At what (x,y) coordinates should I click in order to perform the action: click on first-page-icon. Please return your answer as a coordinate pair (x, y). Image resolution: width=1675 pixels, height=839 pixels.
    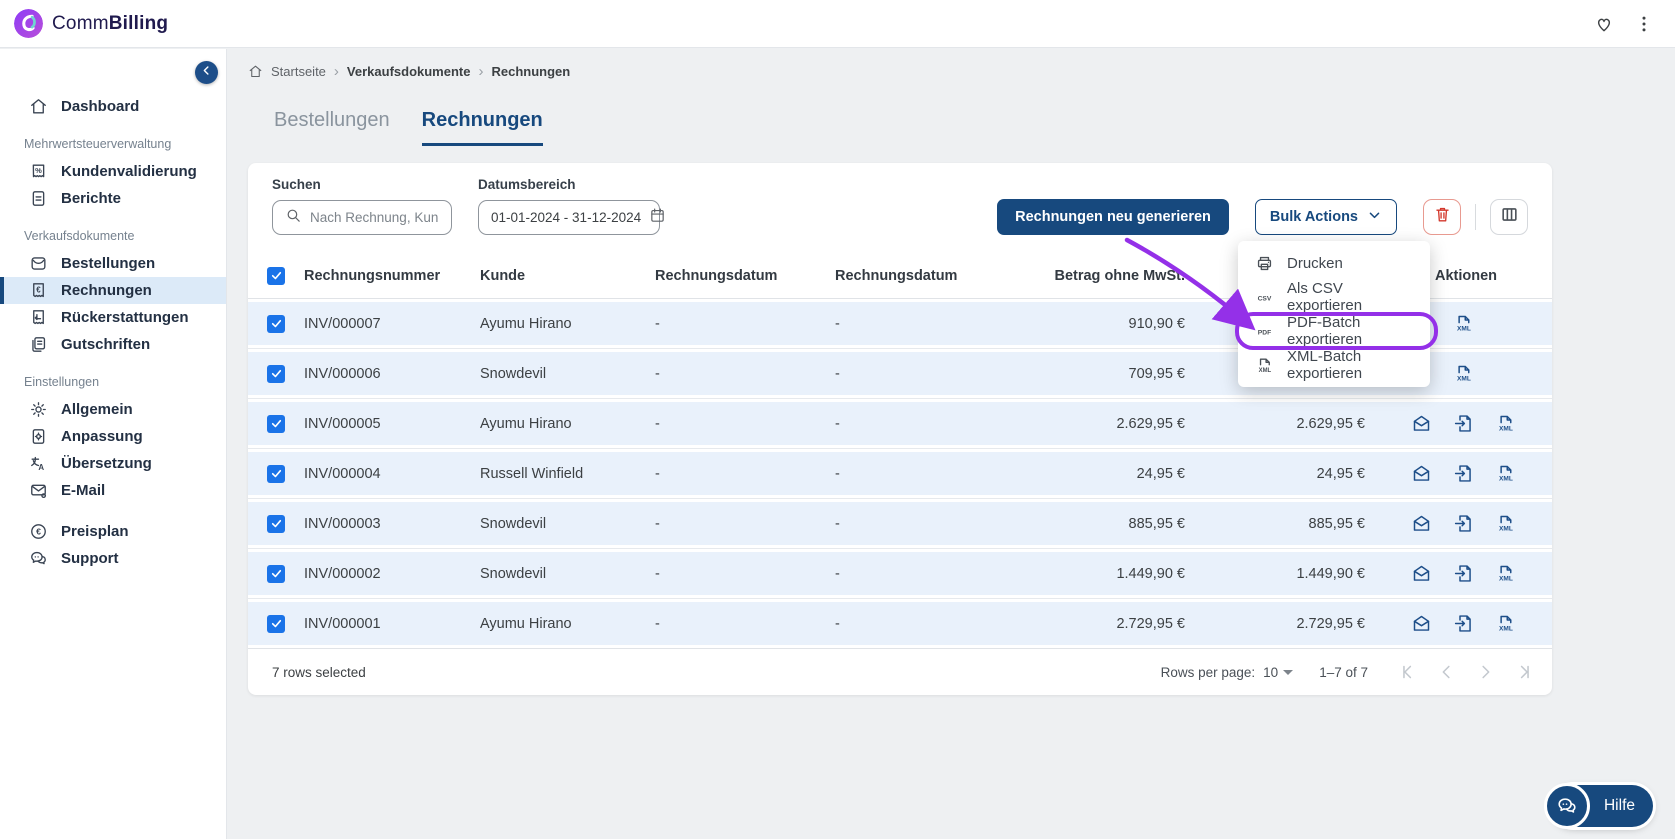
    Looking at the image, I should click on (1409, 672).